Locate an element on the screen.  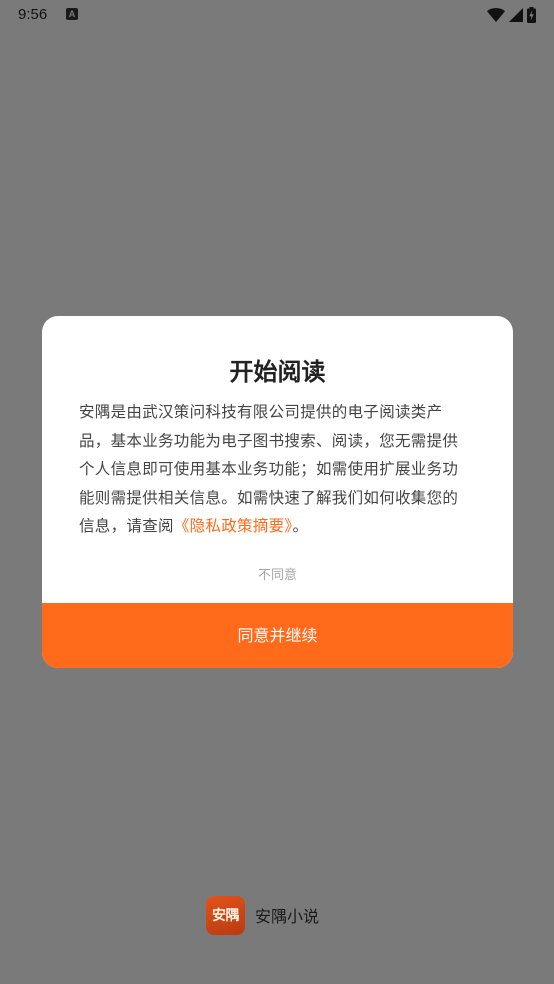
decline-button: 不同意 is located at coordinates (277, 573).